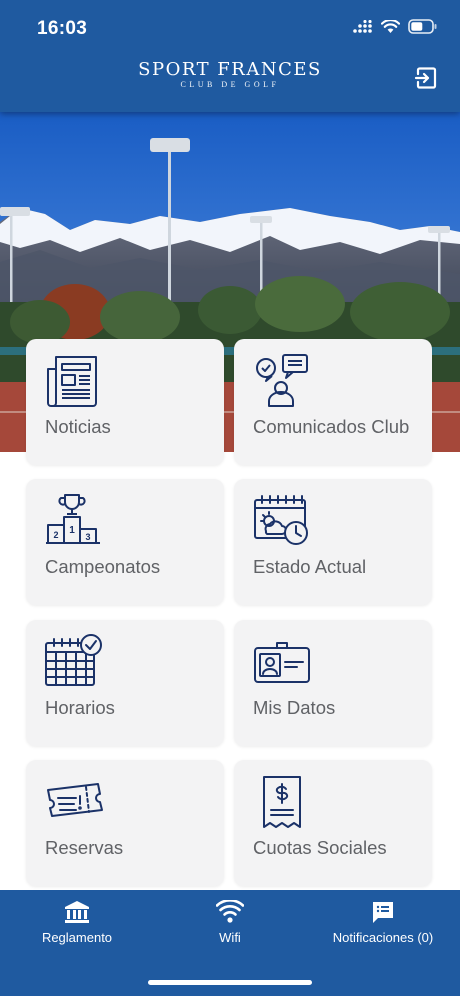 This screenshot has width=460, height=996. What do you see at coordinates (230, 69) in the screenshot?
I see `brand-name: SPORT FRANCES` at bounding box center [230, 69].